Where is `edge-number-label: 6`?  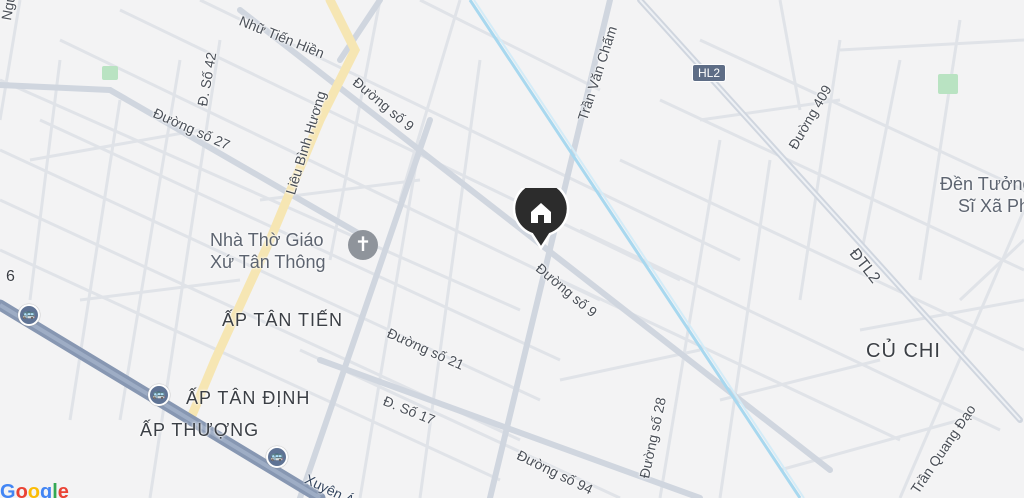 edge-number-label: 6 is located at coordinates (11, 276).